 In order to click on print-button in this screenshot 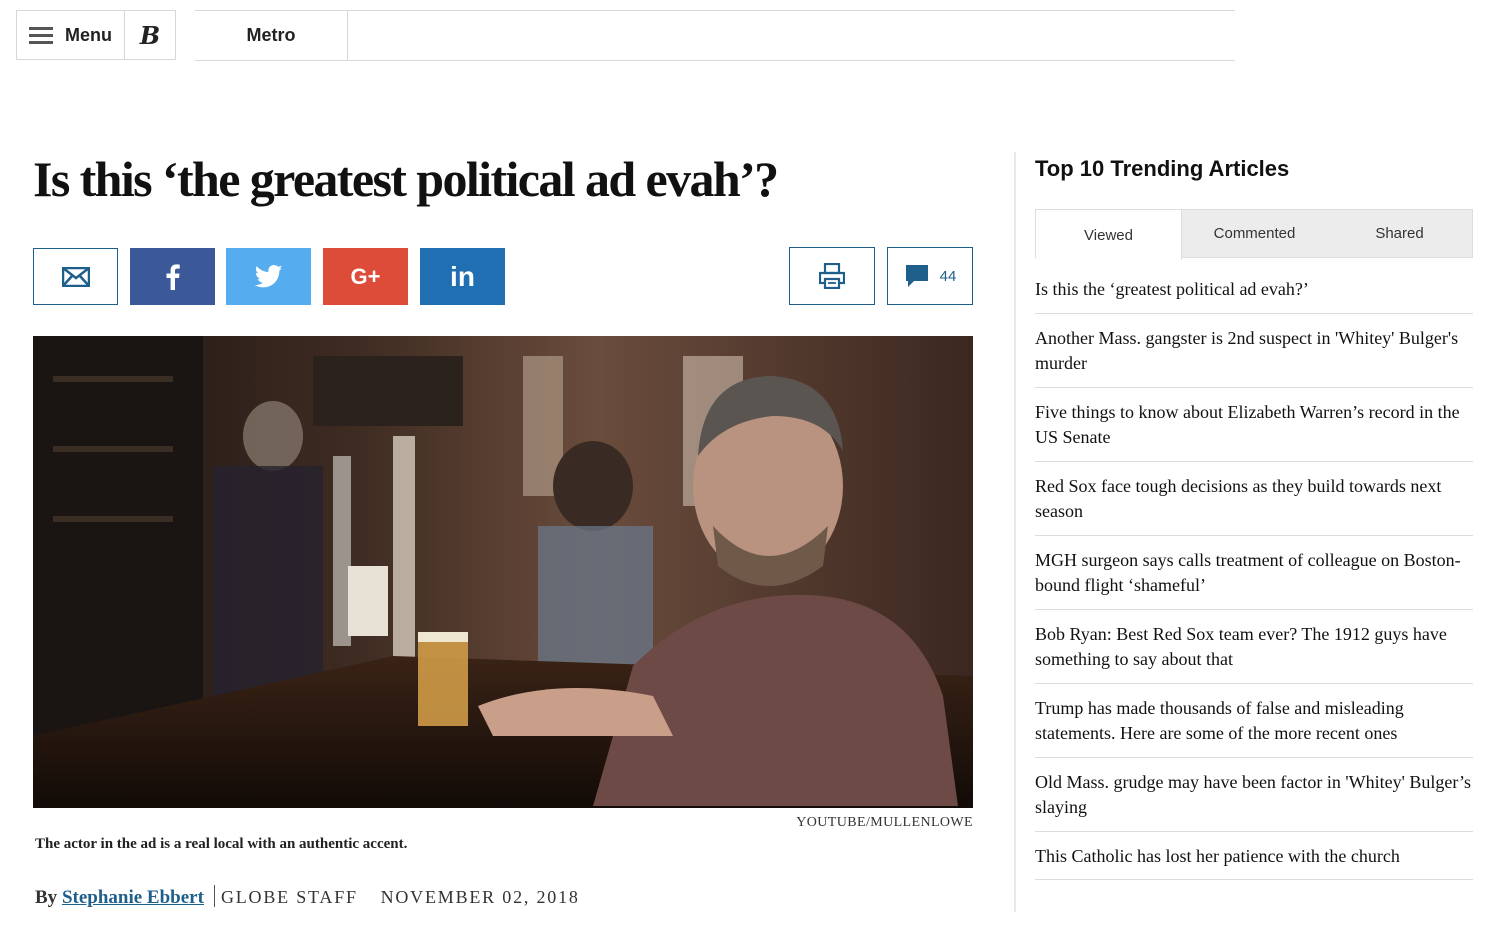, I will do `click(832, 276)`.